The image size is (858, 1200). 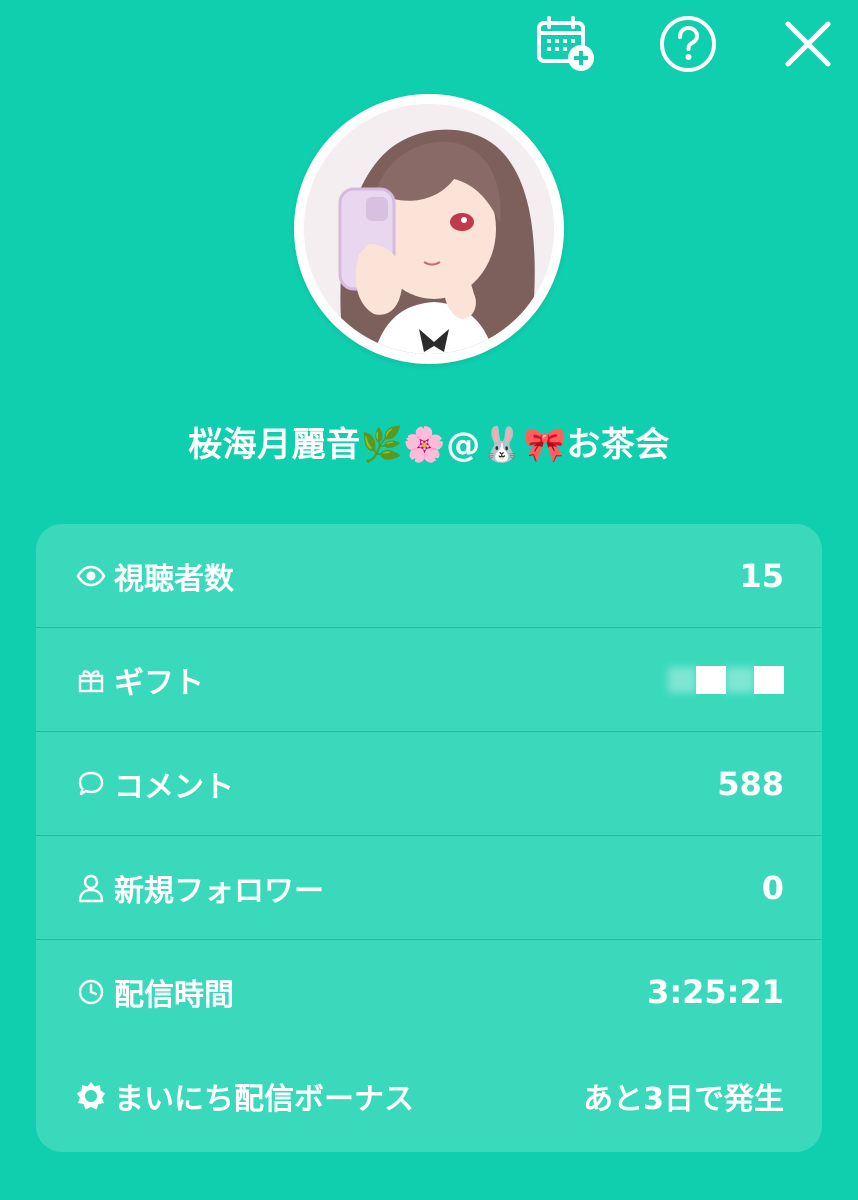 I want to click on avatar-image, so click(x=429, y=229).